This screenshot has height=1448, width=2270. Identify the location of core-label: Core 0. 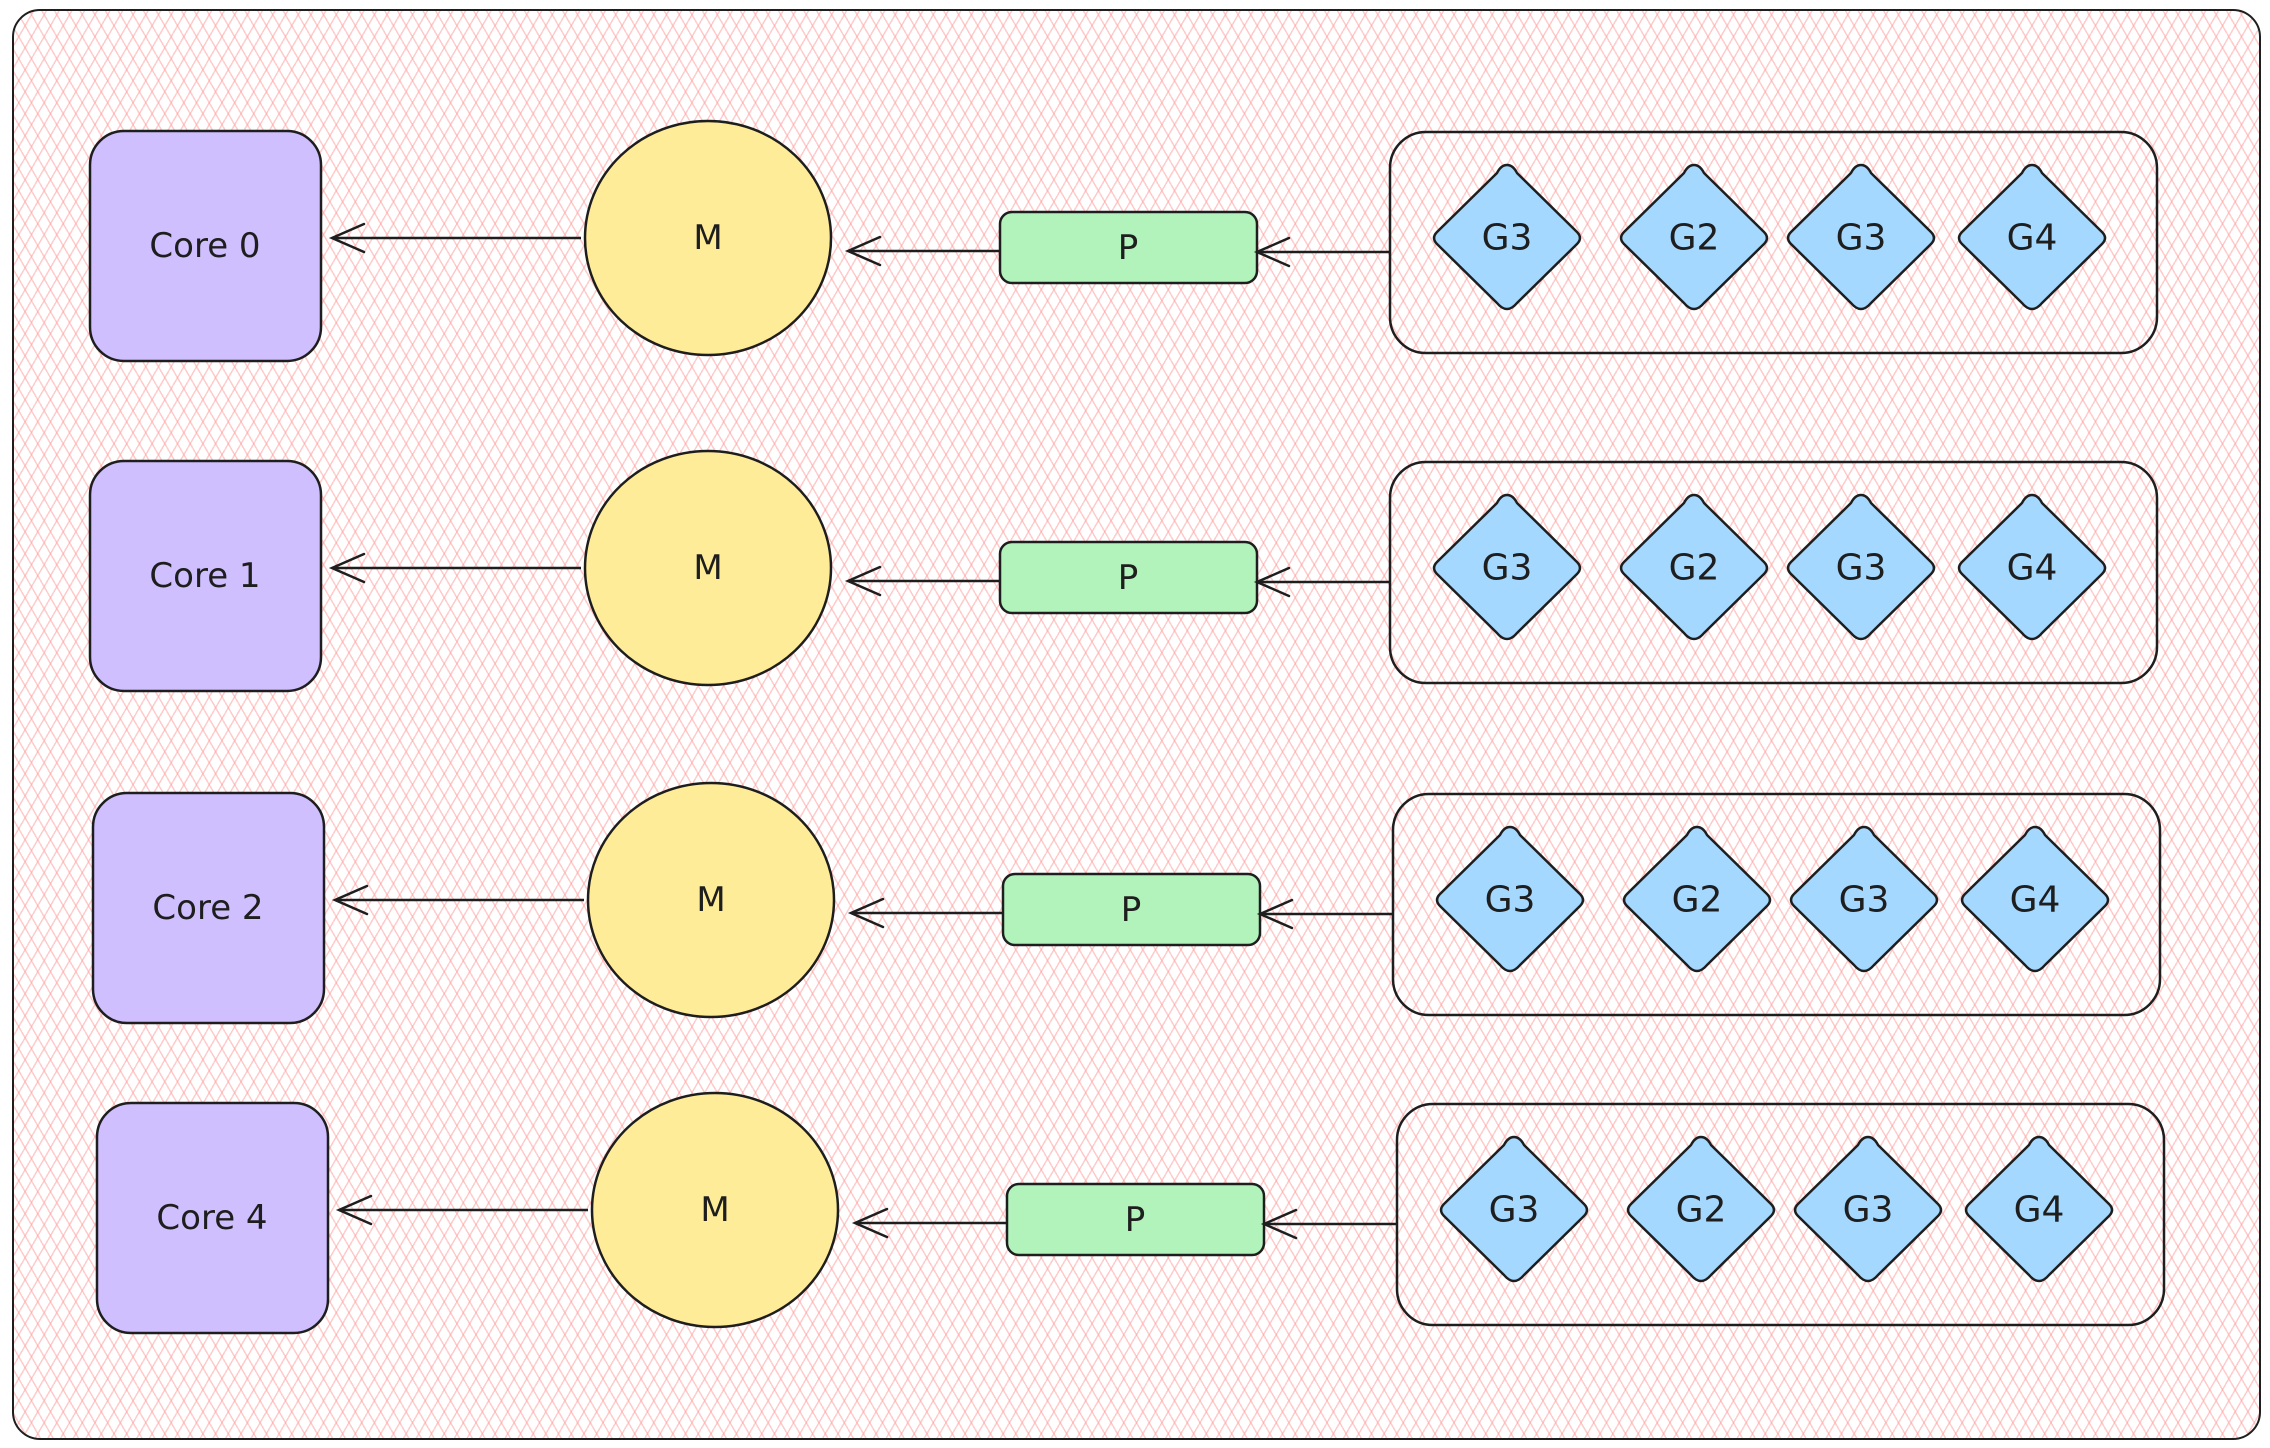
(204, 246).